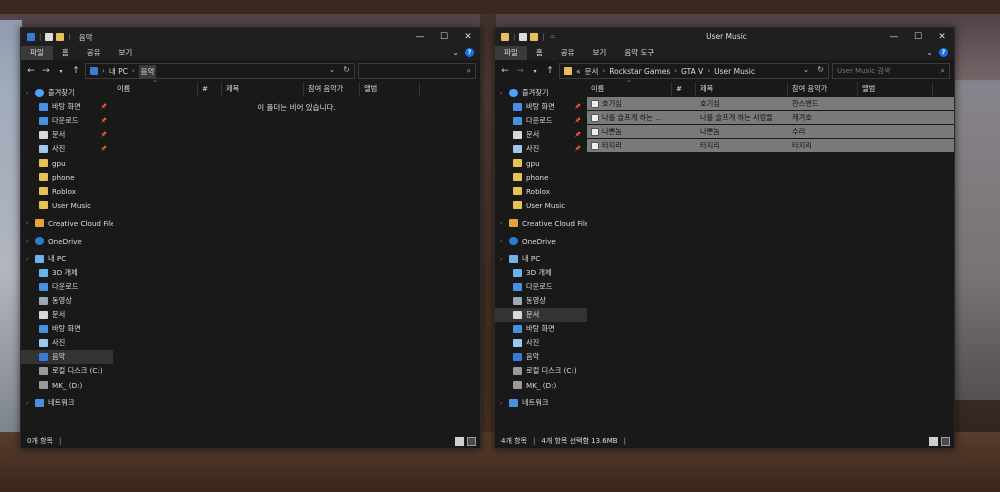  I want to click on sidebar-item: phone, so click(541, 177).